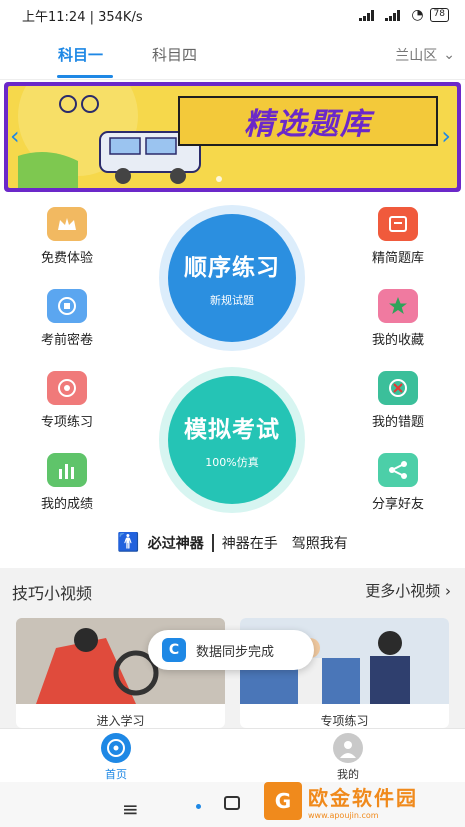 The height and width of the screenshot is (827, 465). Describe the element at coordinates (417, 15) in the screenshot. I see `wifi-icon: ◔` at that location.